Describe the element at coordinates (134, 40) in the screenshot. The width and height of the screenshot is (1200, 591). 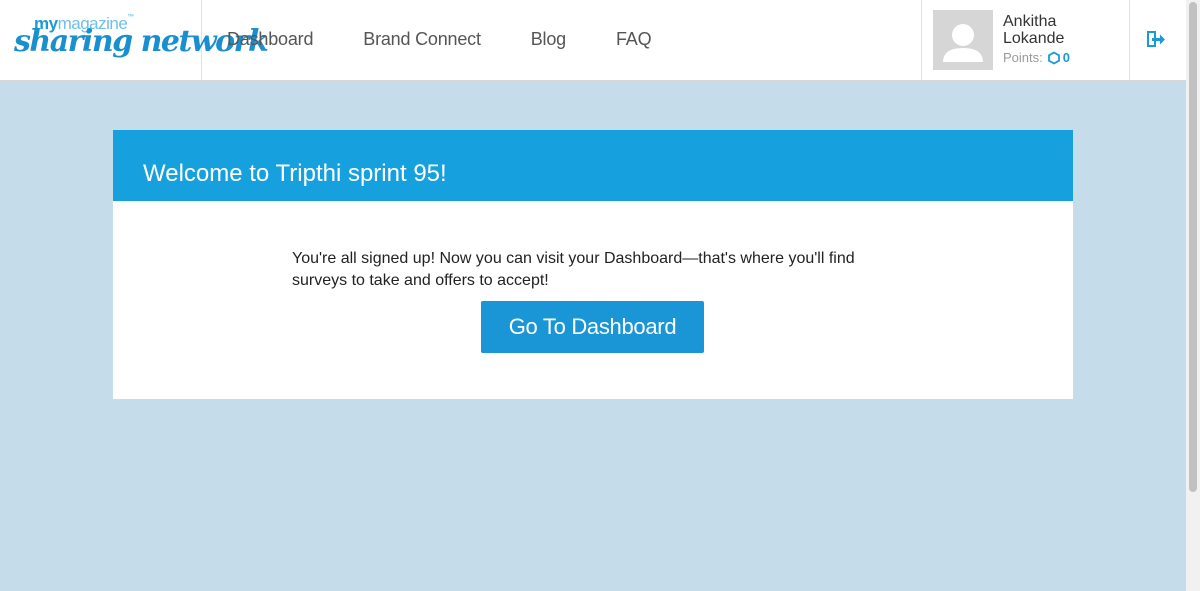
I see `brand-logo: mymagazine™ sharing network` at that location.